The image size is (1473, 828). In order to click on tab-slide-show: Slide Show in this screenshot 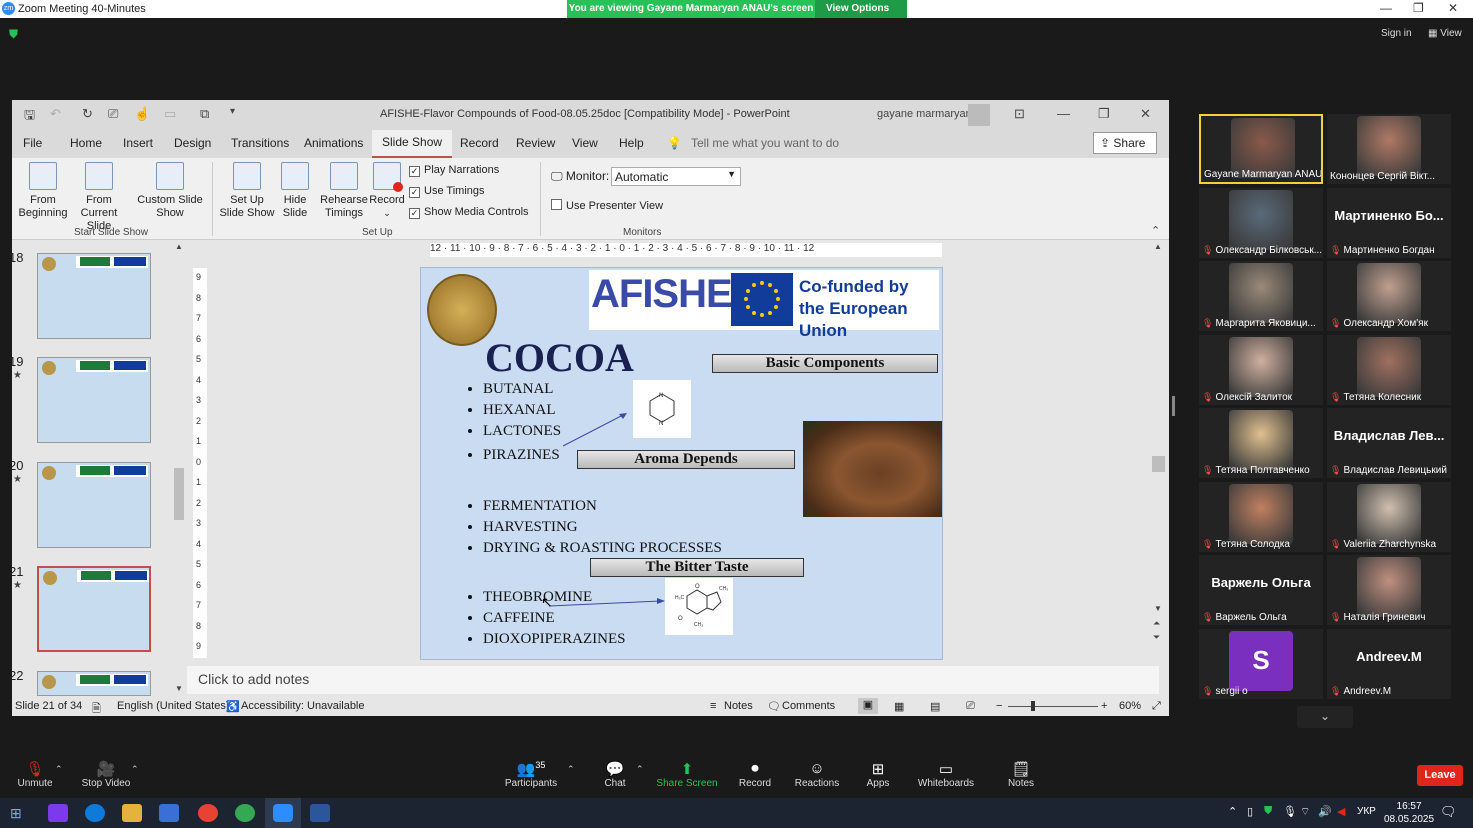, I will do `click(412, 144)`.